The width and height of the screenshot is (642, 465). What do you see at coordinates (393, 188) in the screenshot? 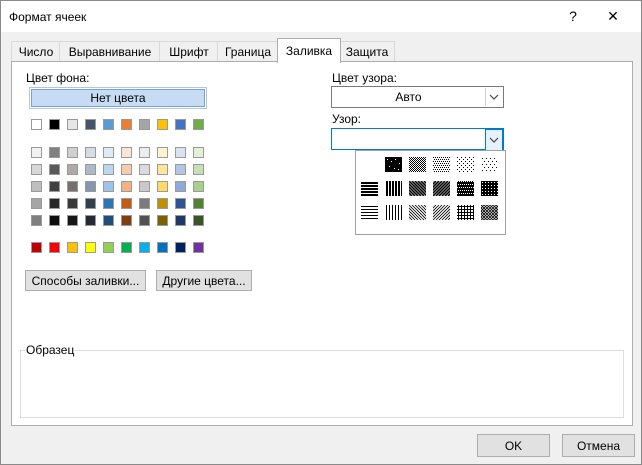
I see `pattern-v-bold-icon` at bounding box center [393, 188].